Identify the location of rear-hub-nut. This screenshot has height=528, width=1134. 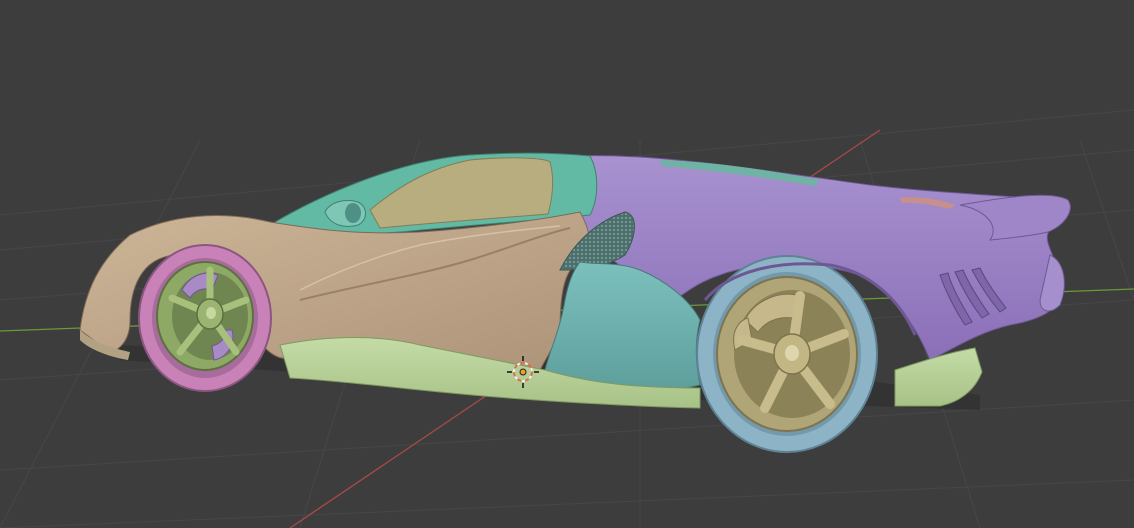
(792, 353).